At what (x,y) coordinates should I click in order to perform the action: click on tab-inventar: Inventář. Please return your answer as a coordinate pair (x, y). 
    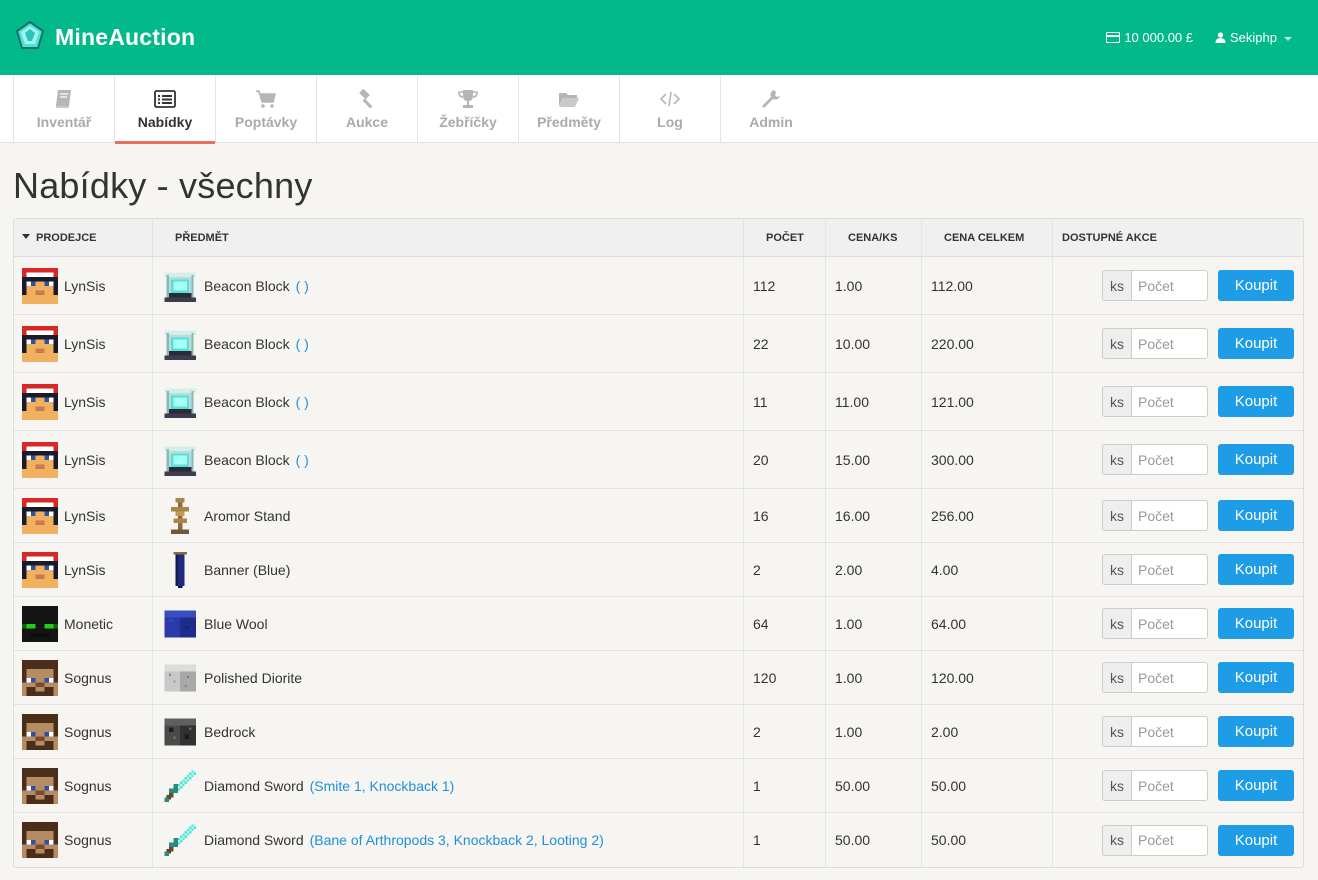
    Looking at the image, I should click on (63, 108).